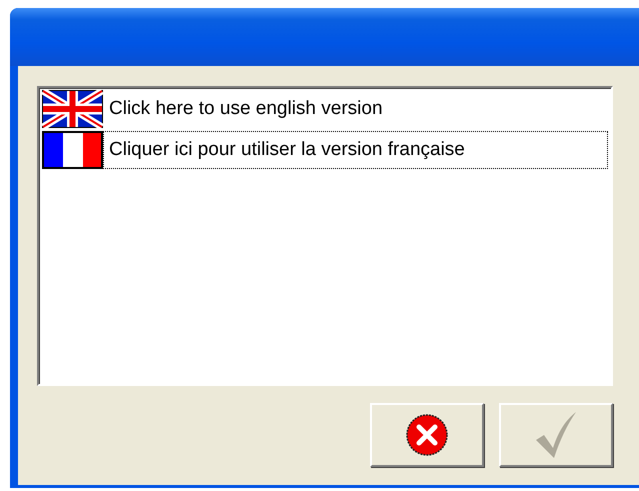 The image size is (639, 491). Describe the element at coordinates (355, 150) in the screenshot. I see `language-option: Cliquer ici pour utiliser la version française` at that location.